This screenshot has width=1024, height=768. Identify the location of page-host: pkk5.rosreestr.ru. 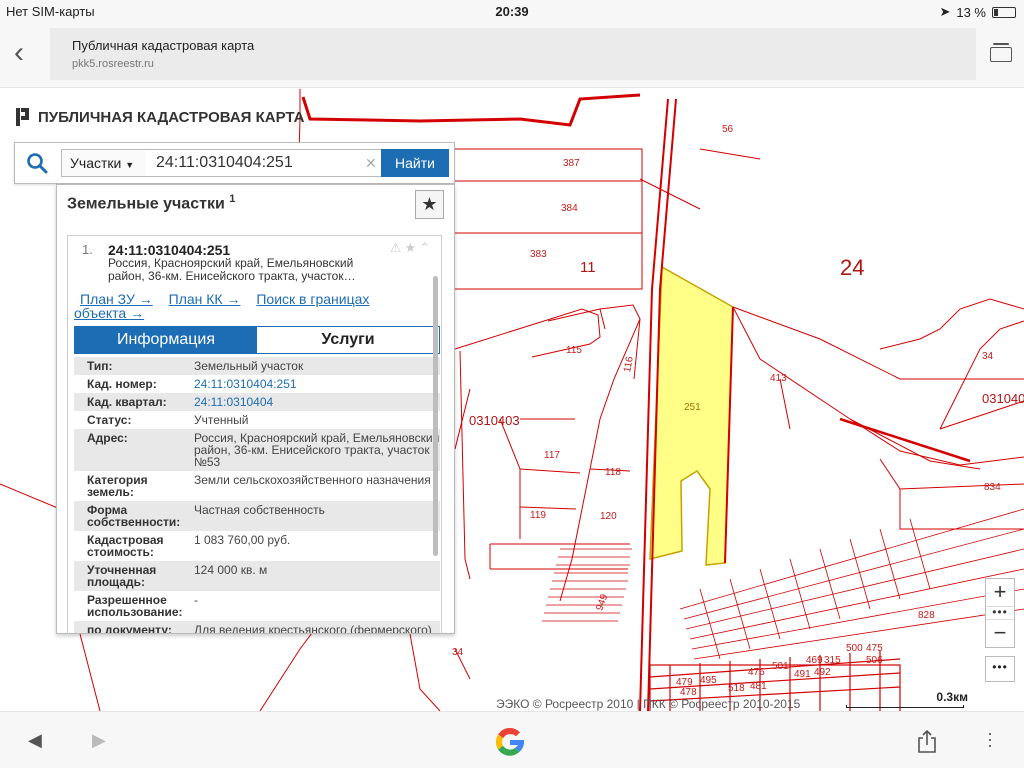
(113, 64).